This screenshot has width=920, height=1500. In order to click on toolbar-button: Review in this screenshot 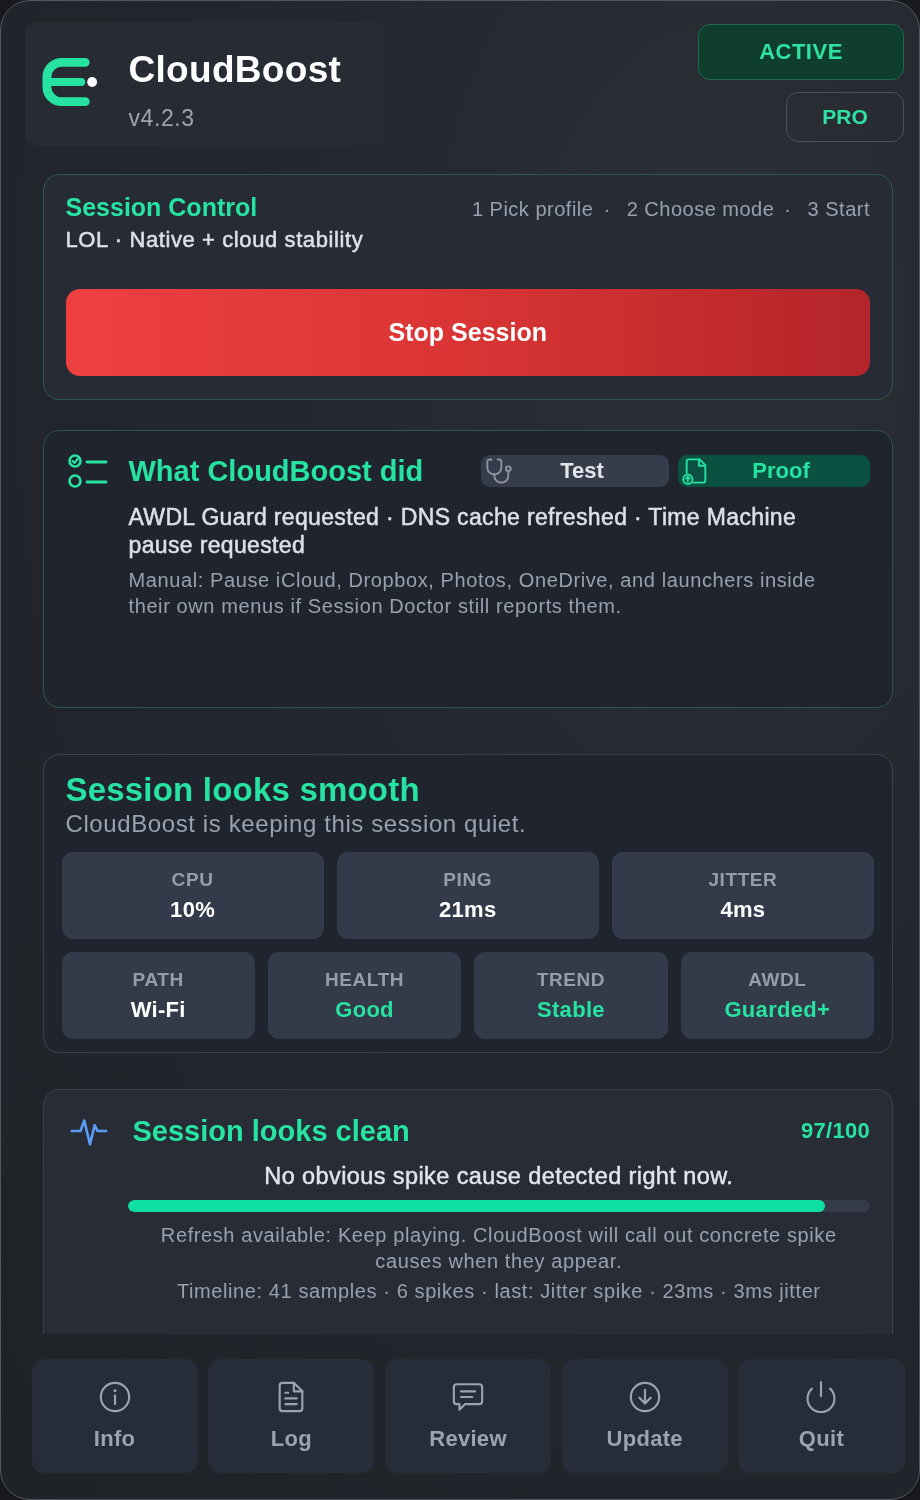, I will do `click(468, 1415)`.